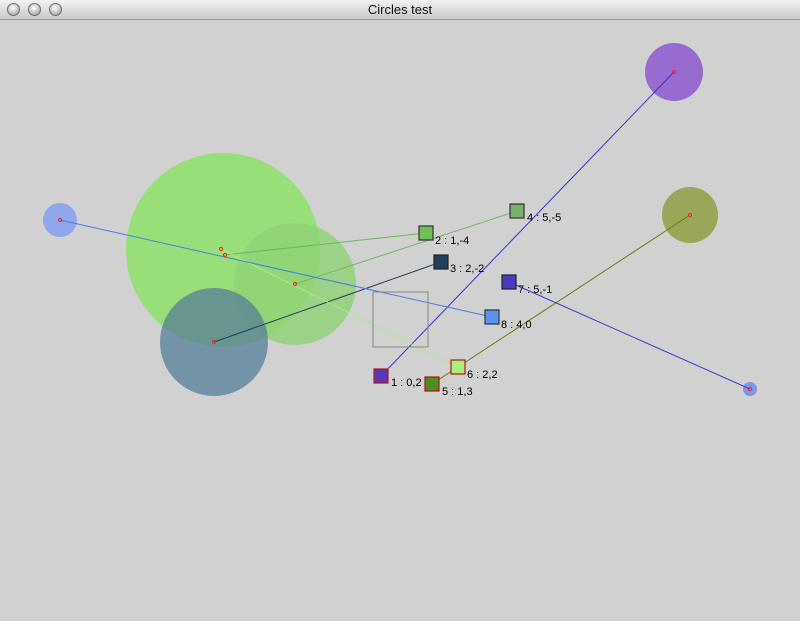 The height and width of the screenshot is (621, 800). I want to click on node-5: 5 : 1,3, so click(448, 387).